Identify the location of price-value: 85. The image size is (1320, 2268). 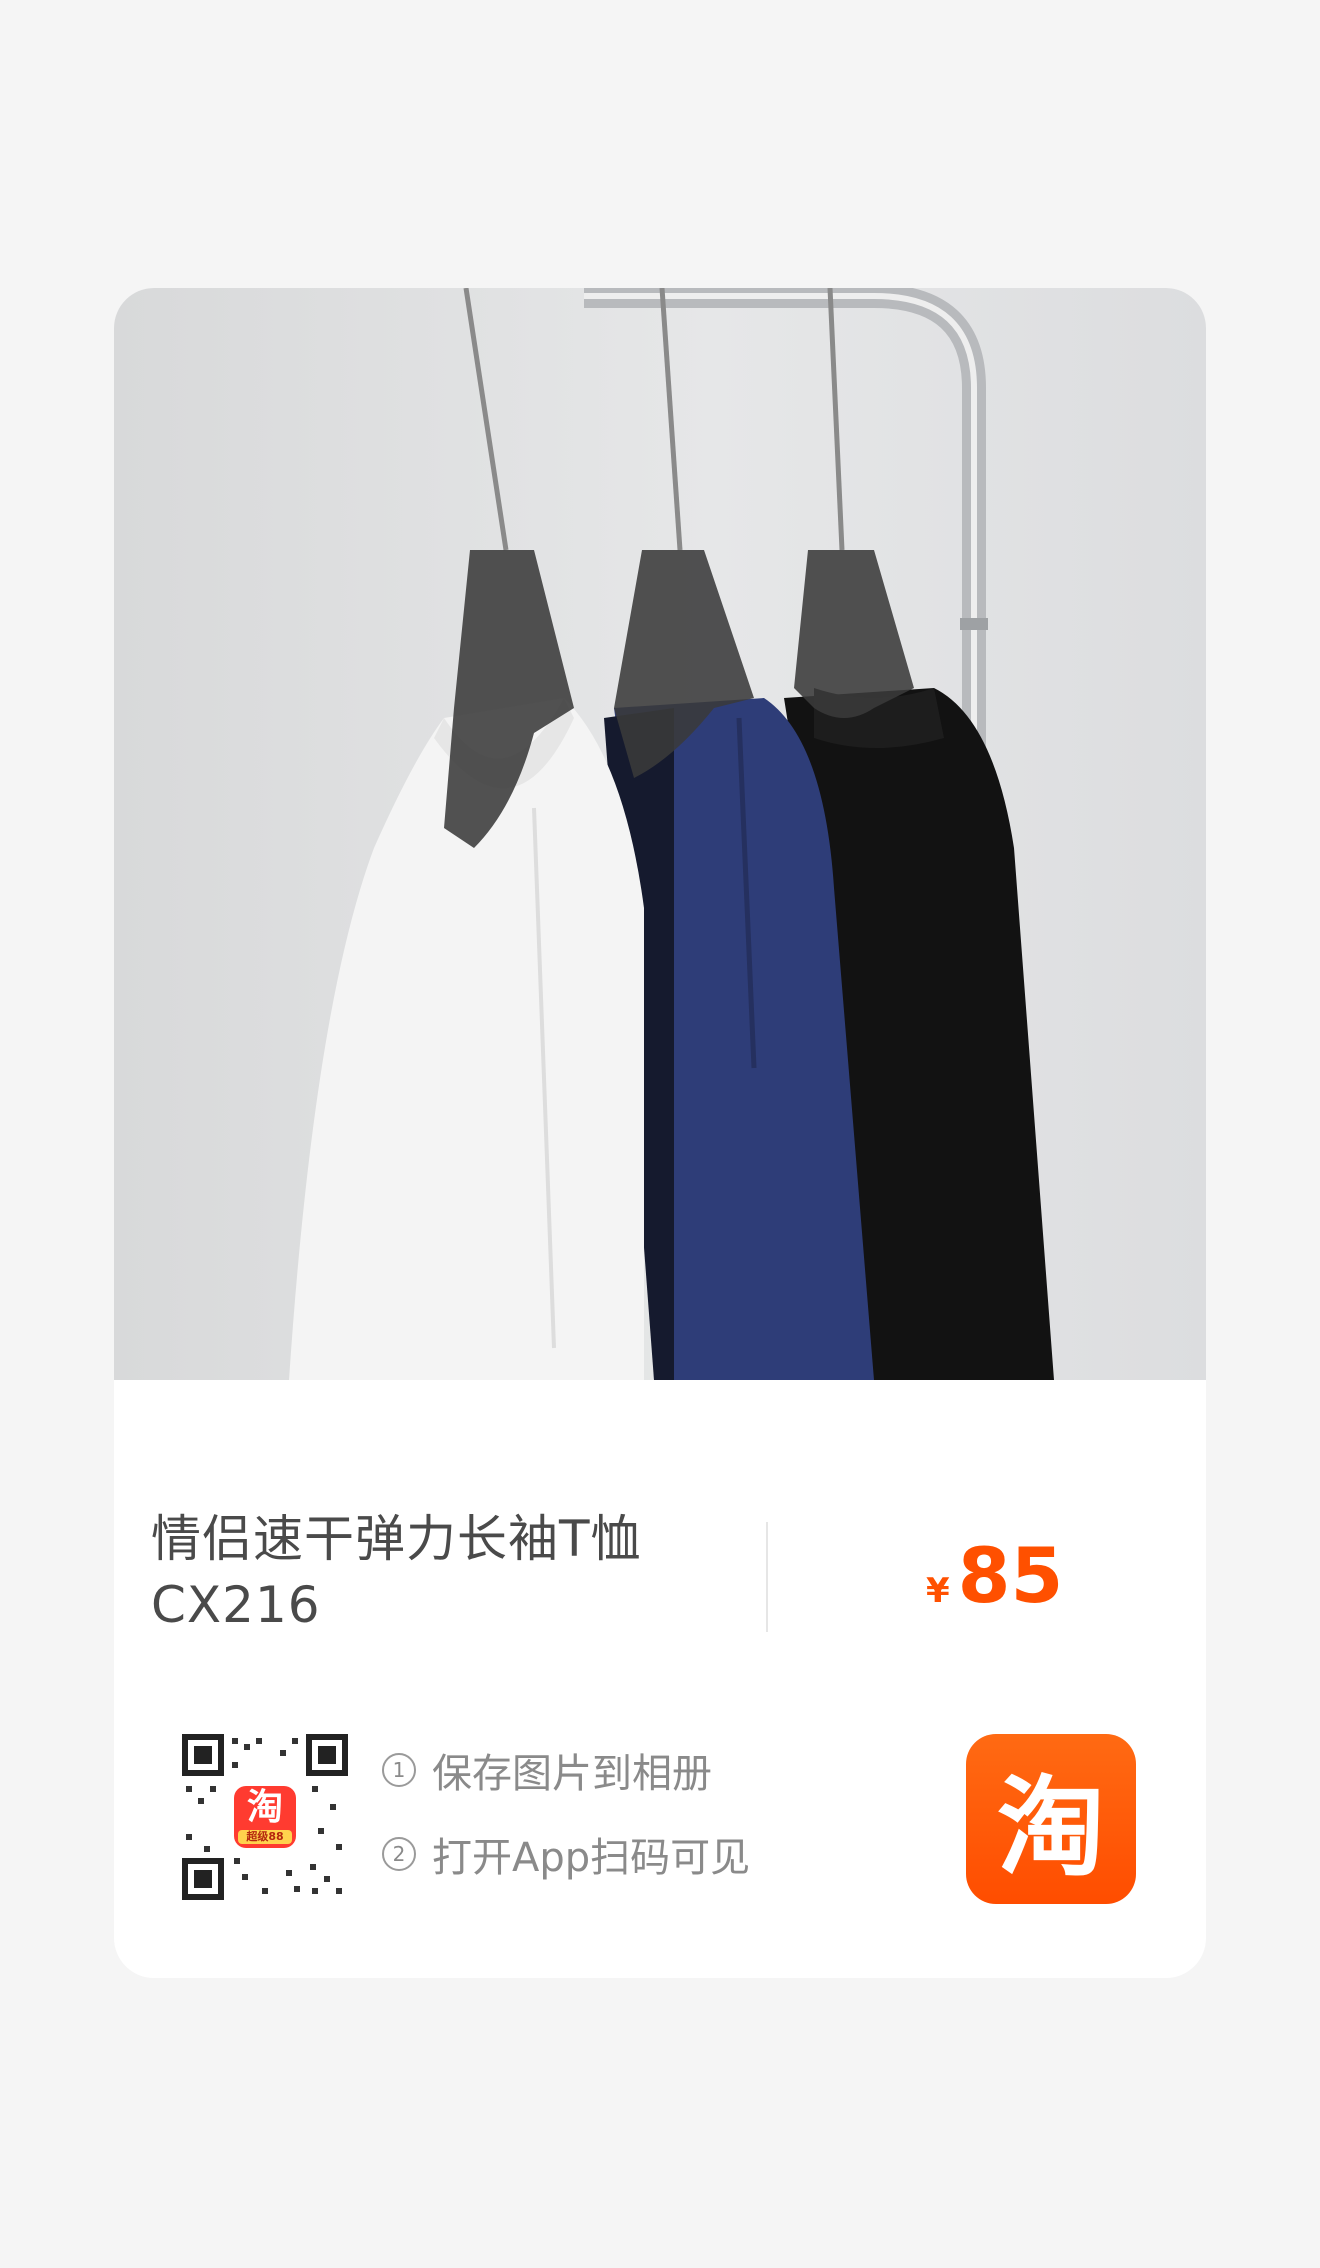
(1010, 1575).